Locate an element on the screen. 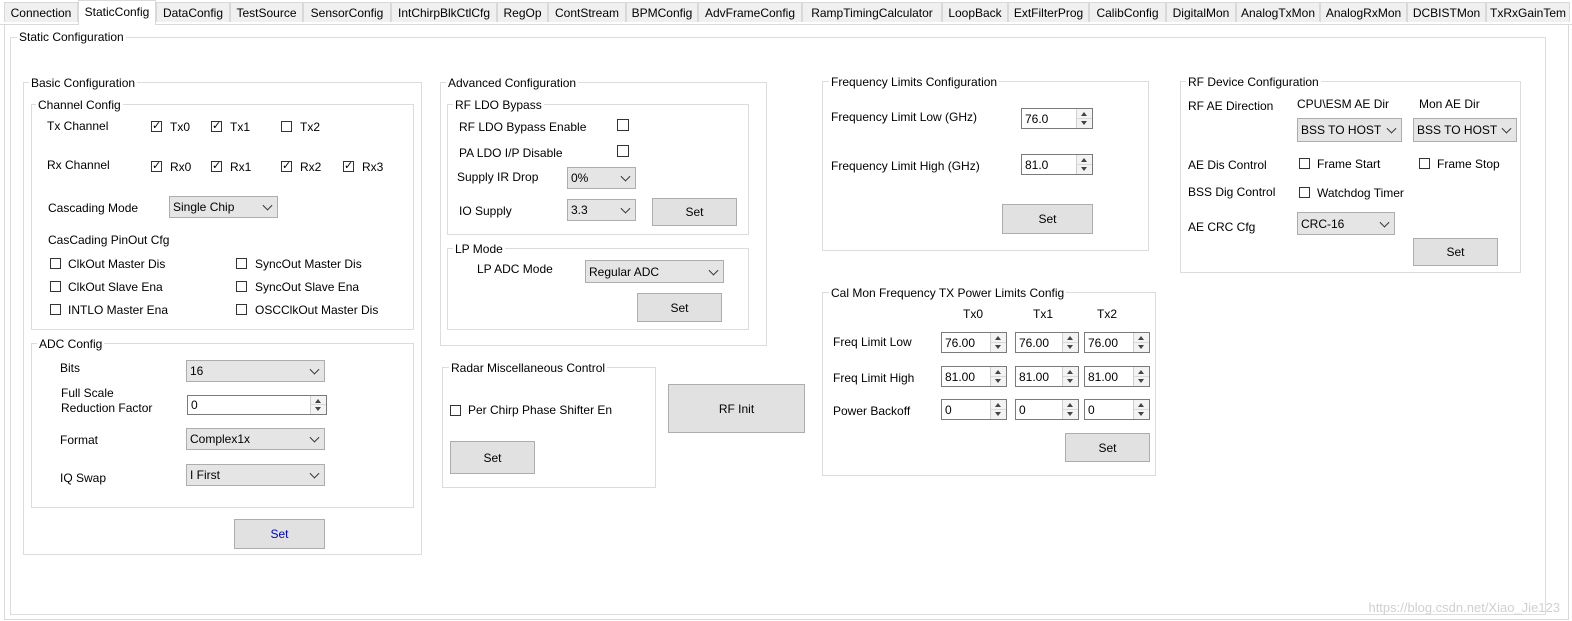  freq-high-tx1-spinbox: 81.00 is located at coordinates (1047, 376).